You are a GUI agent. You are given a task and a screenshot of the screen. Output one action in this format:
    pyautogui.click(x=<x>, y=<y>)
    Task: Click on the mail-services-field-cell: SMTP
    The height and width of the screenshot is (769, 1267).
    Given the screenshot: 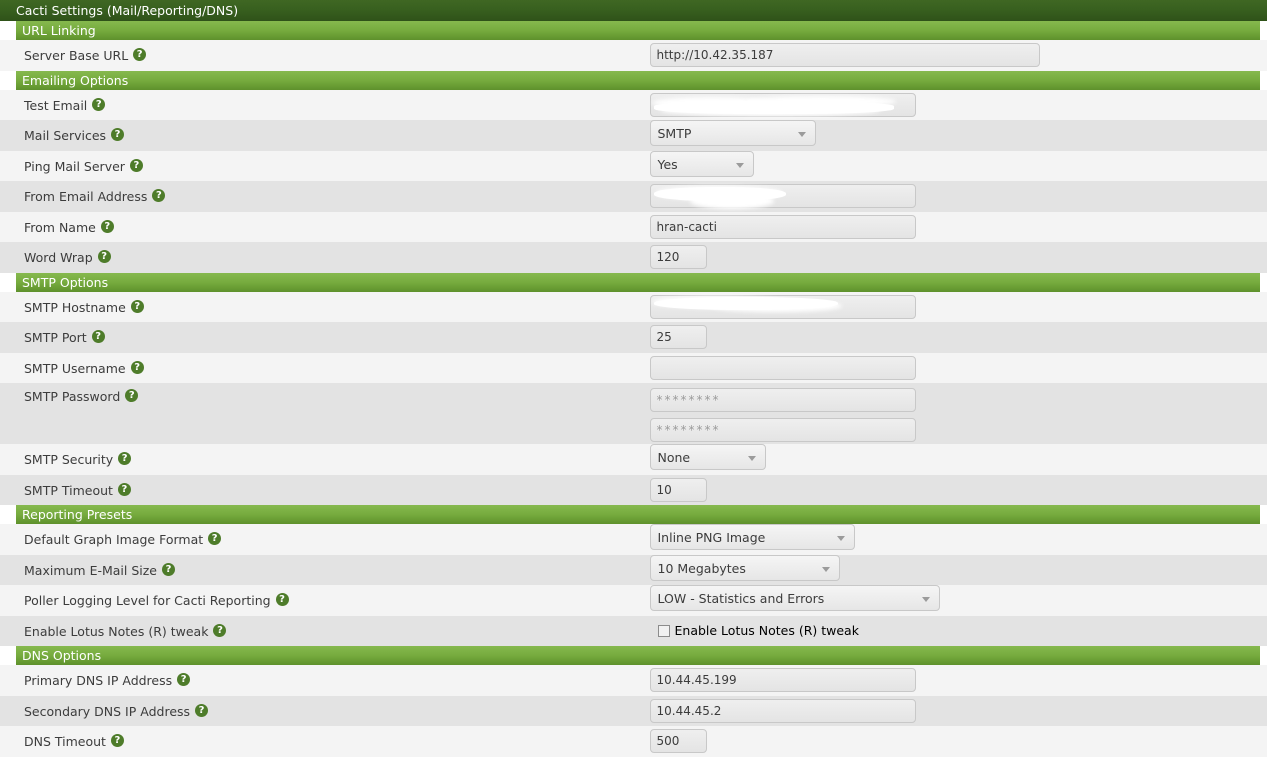 What is the action you would take?
    pyautogui.click(x=950, y=135)
    